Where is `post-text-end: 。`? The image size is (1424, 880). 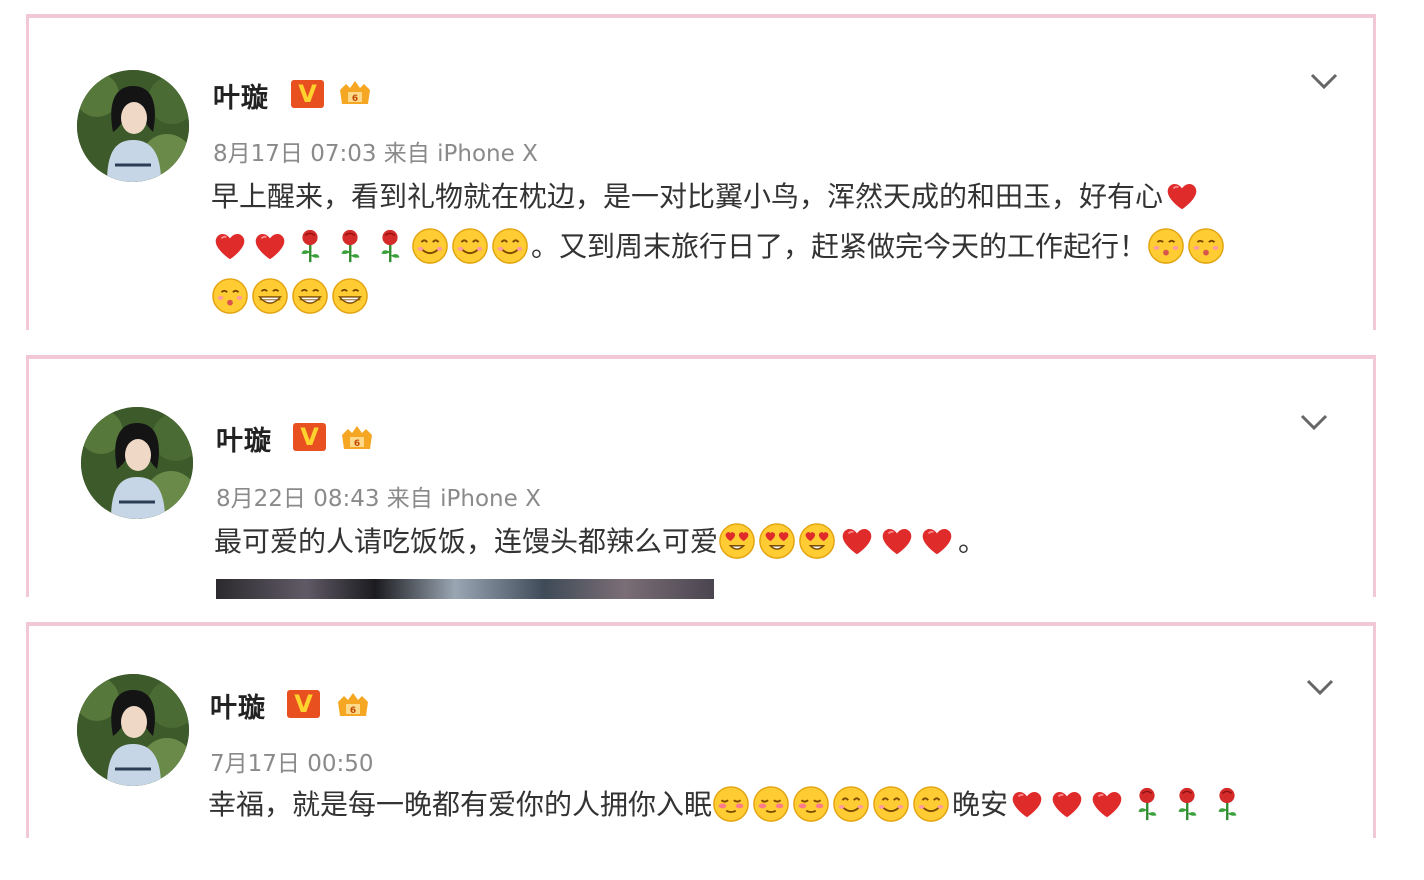
post-text-end: 。 is located at coordinates (972, 541).